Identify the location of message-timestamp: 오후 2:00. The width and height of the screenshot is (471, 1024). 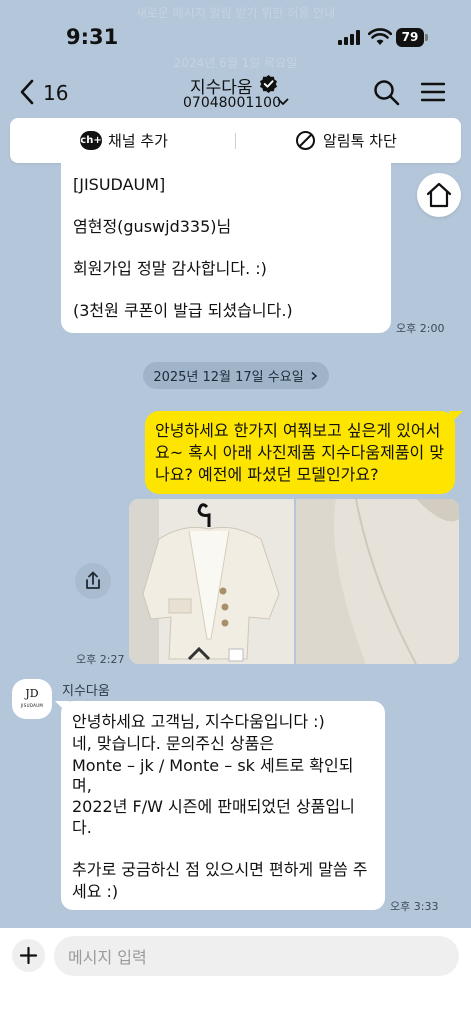
(420, 328).